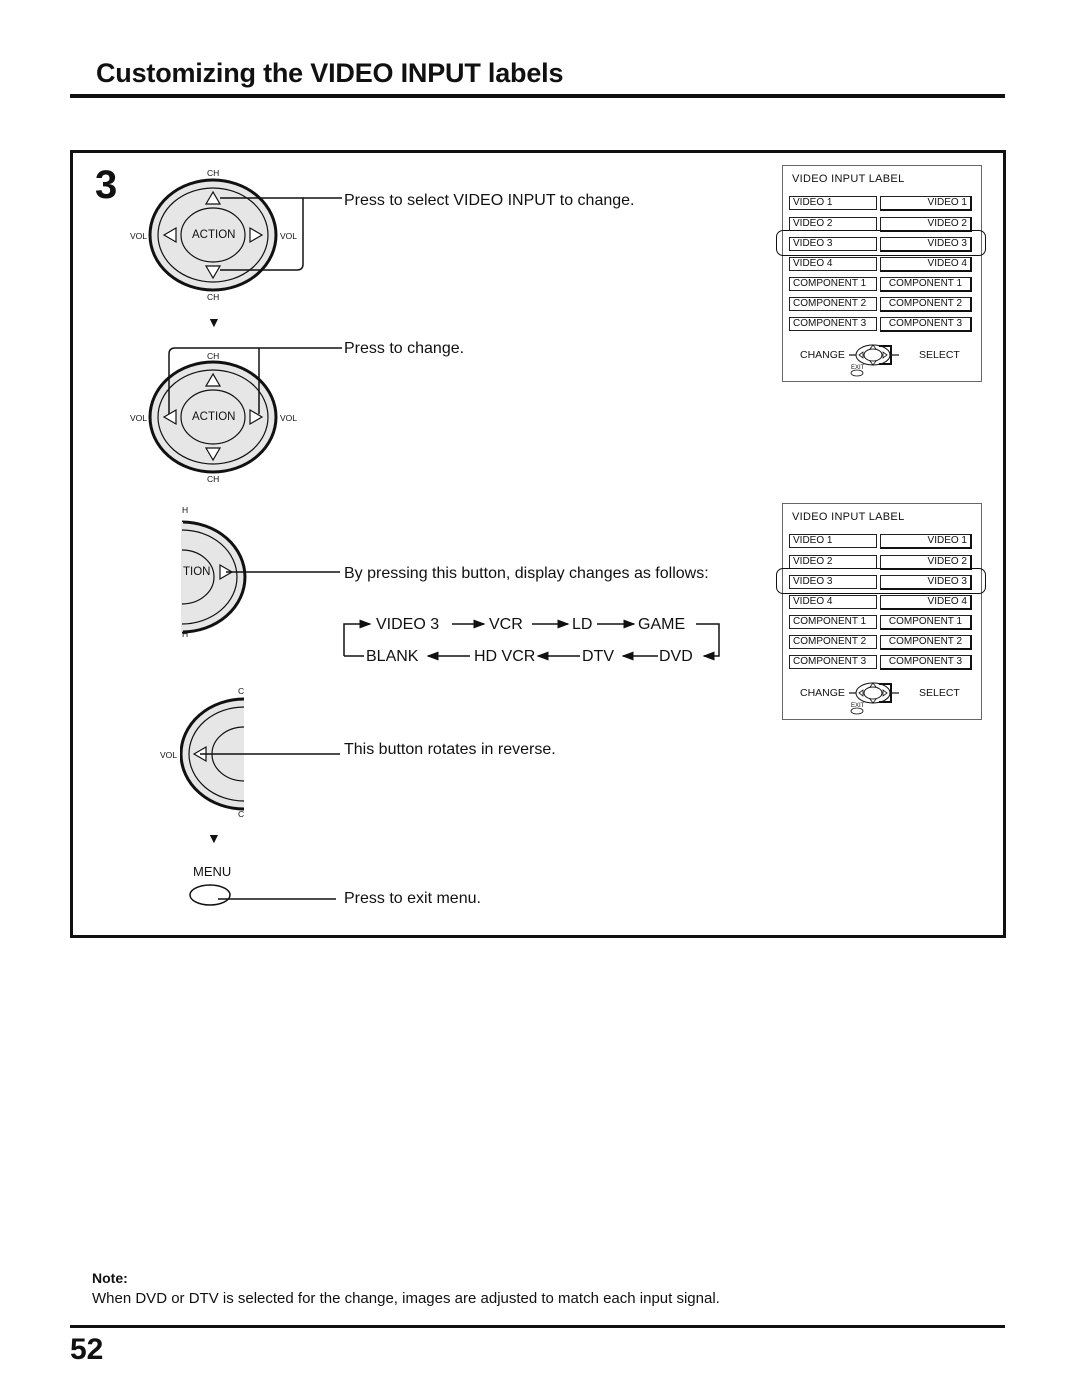  Describe the element at coordinates (245, 410) in the screenshot. I see `remote-pad-leftright` at that location.